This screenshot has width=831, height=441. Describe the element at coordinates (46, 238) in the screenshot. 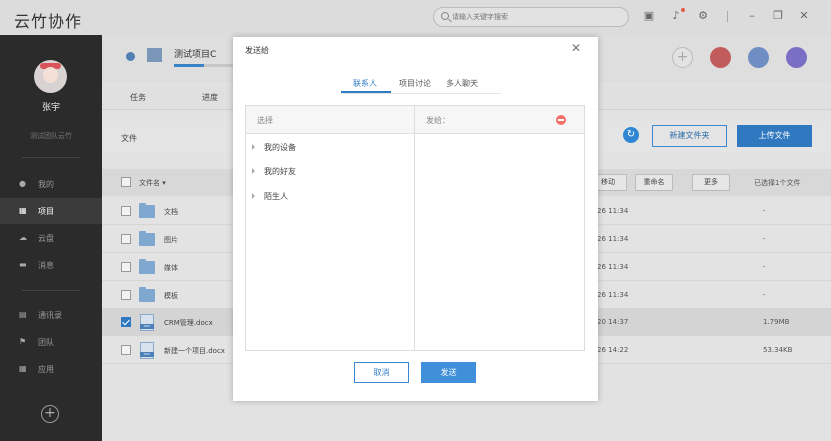

I see `sidebar-item-label: 云盘` at that location.